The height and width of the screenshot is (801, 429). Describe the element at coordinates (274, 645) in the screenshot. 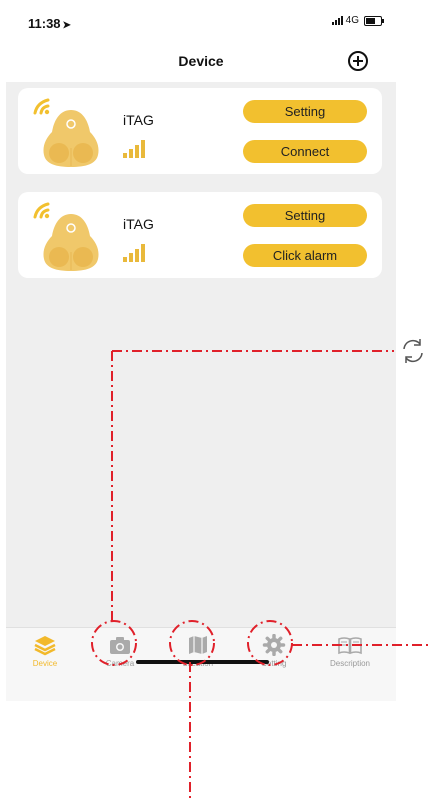

I see `gear-icon` at that location.